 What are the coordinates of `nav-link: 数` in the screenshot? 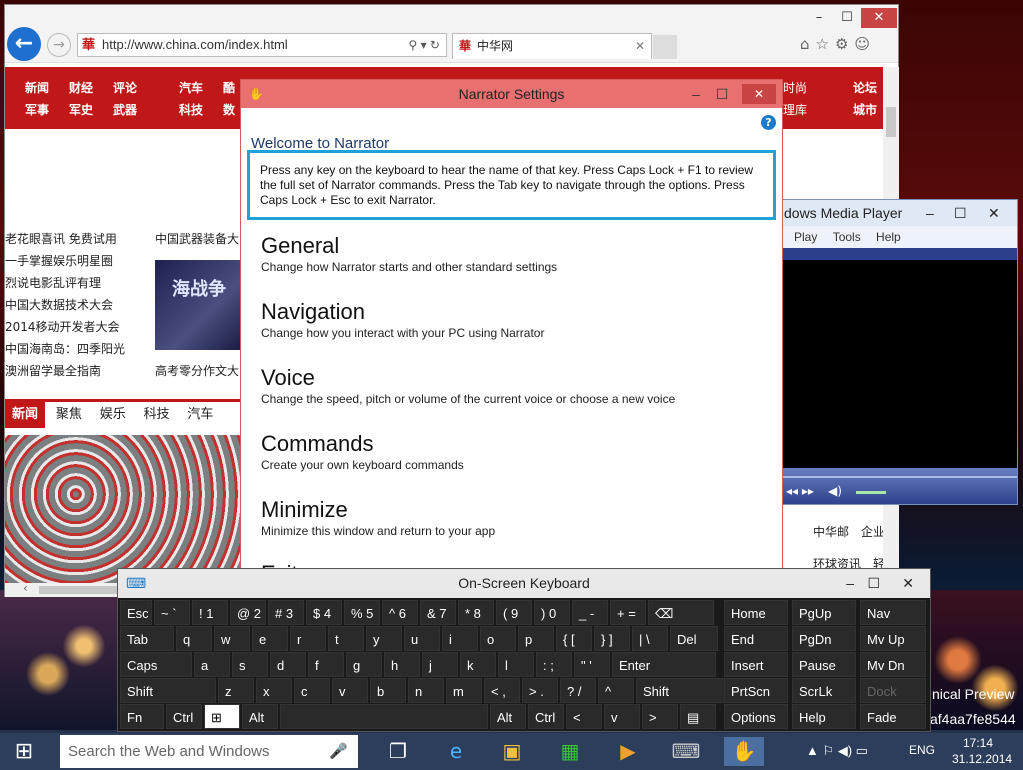 It's located at (229, 109).